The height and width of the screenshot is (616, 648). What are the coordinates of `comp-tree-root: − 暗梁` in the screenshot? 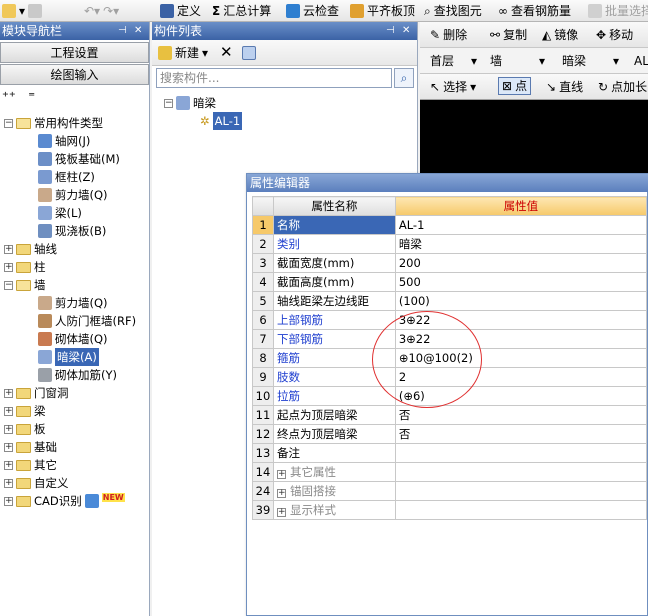 It's located at (190, 103).